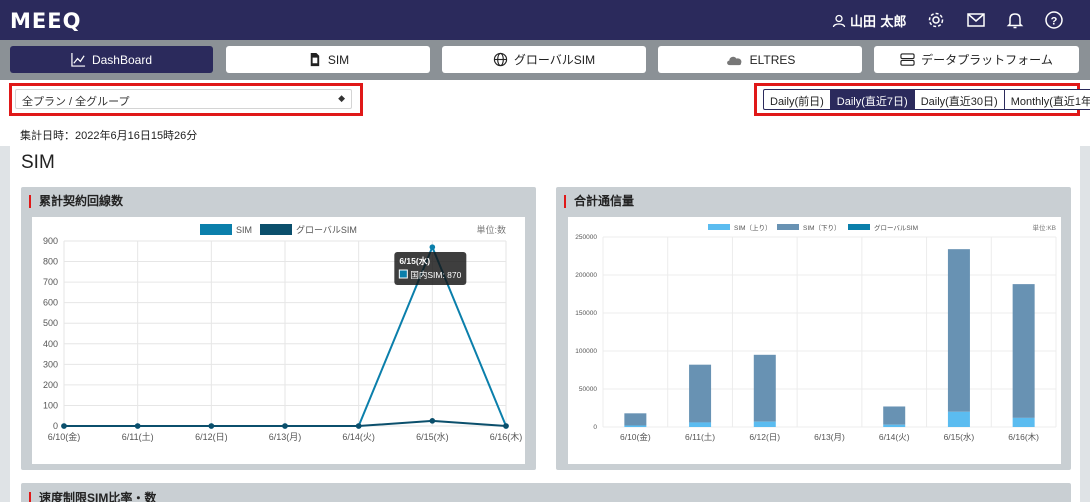 The width and height of the screenshot is (1090, 502). What do you see at coordinates (872, 99) in the screenshot?
I see `period-daily-7days: Daily(直近7日)` at bounding box center [872, 99].